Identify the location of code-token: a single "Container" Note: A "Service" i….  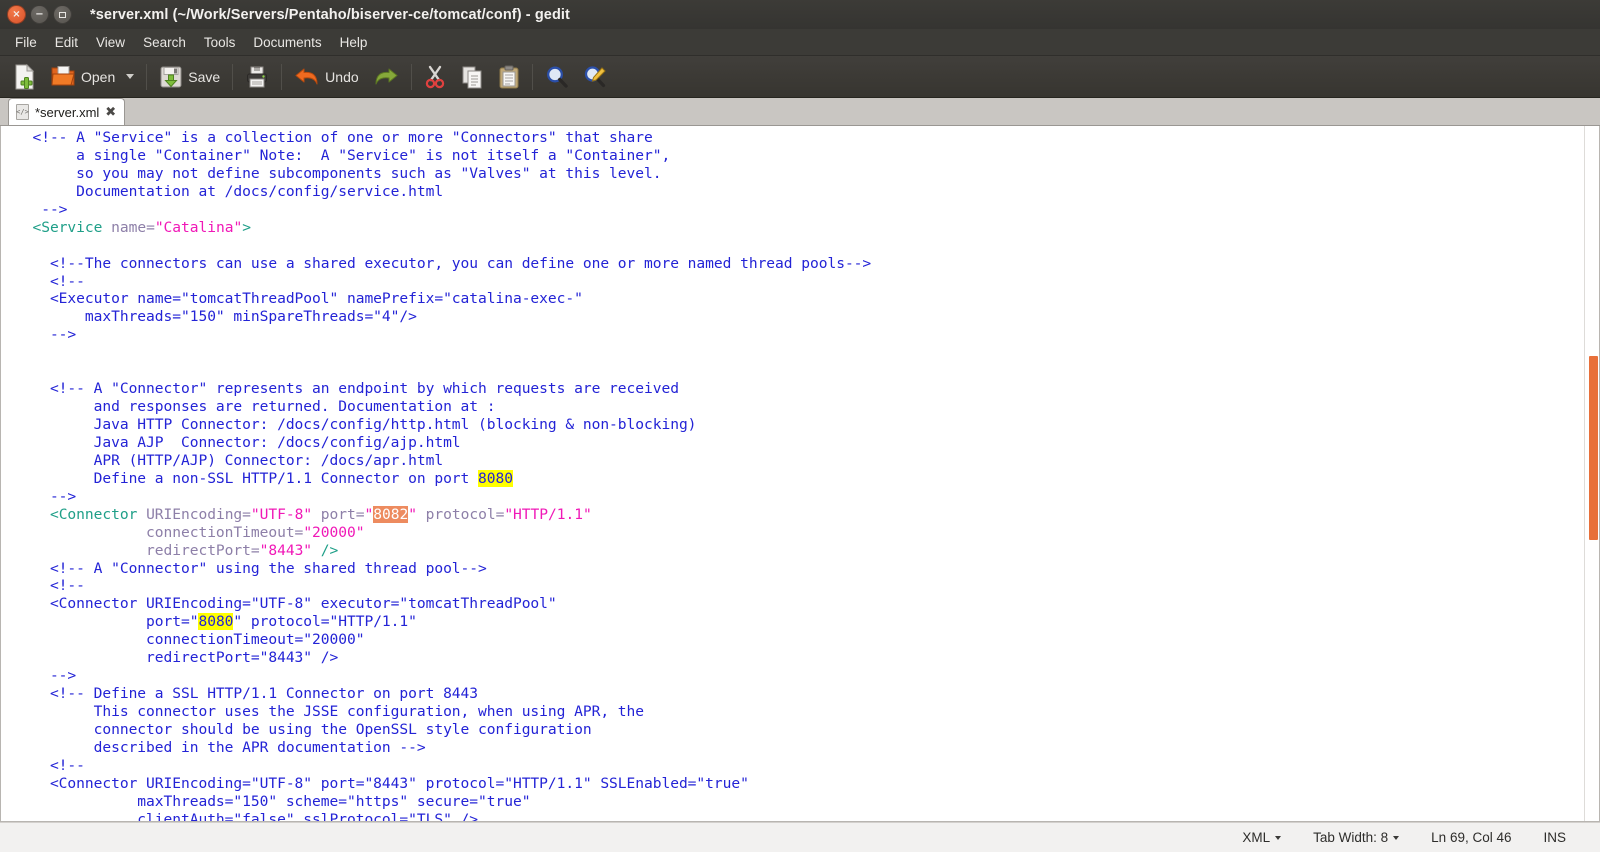
(343, 155).